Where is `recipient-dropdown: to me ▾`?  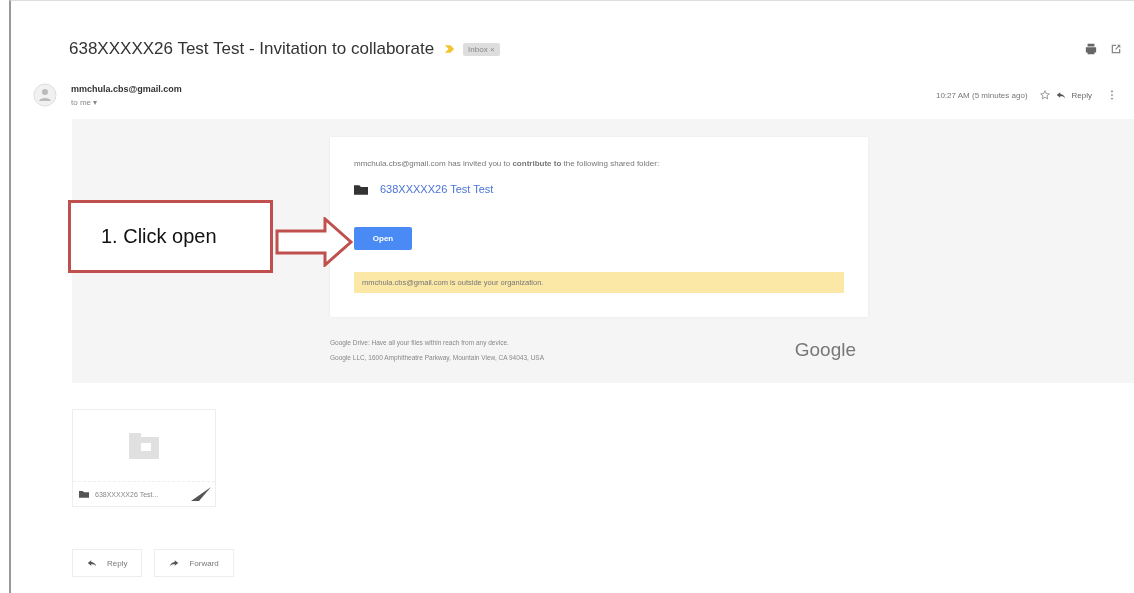 recipient-dropdown: to me ▾ is located at coordinates (126, 102).